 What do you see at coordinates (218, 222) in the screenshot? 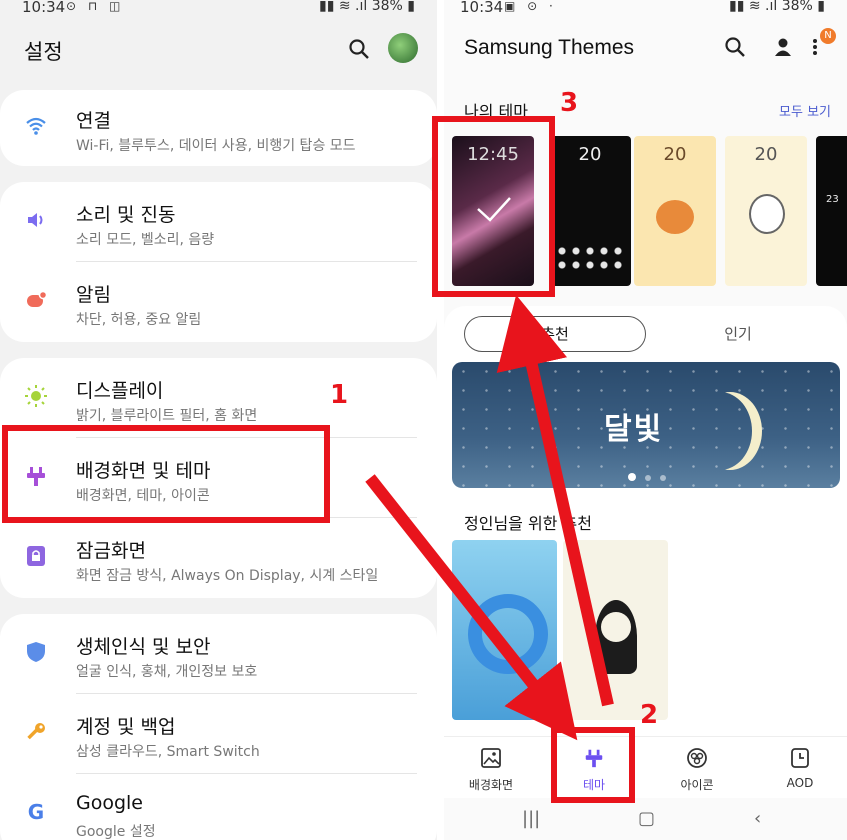
I see `settings-row-sound: 소리 및 진동 소리 모드, 벨소리, 음량` at bounding box center [218, 222].